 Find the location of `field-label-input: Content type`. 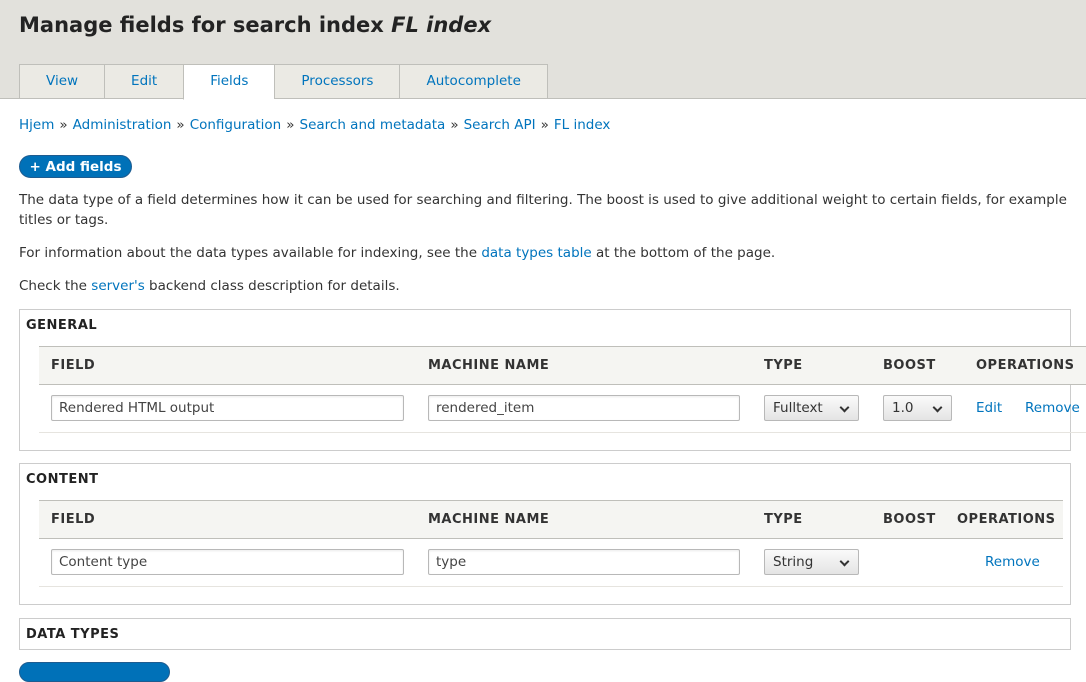

field-label-input: Content type is located at coordinates (227, 562).